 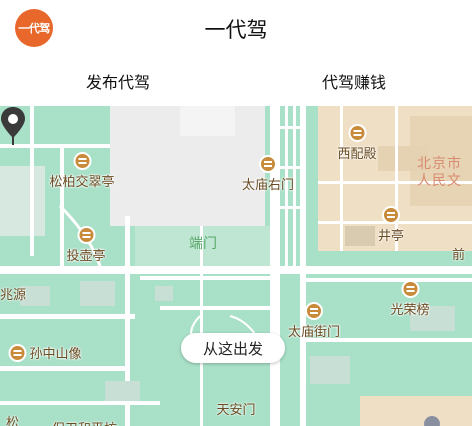 I want to click on poi-west-side-hall: 西配殿, so click(x=357, y=143).